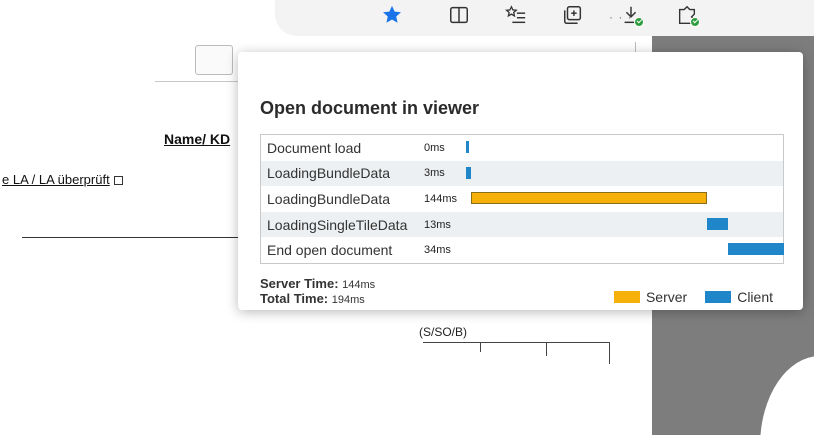 Image resolution: width=814 pixels, height=435 pixels. What do you see at coordinates (137, 237) in the screenshot?
I see `document-rule` at bounding box center [137, 237].